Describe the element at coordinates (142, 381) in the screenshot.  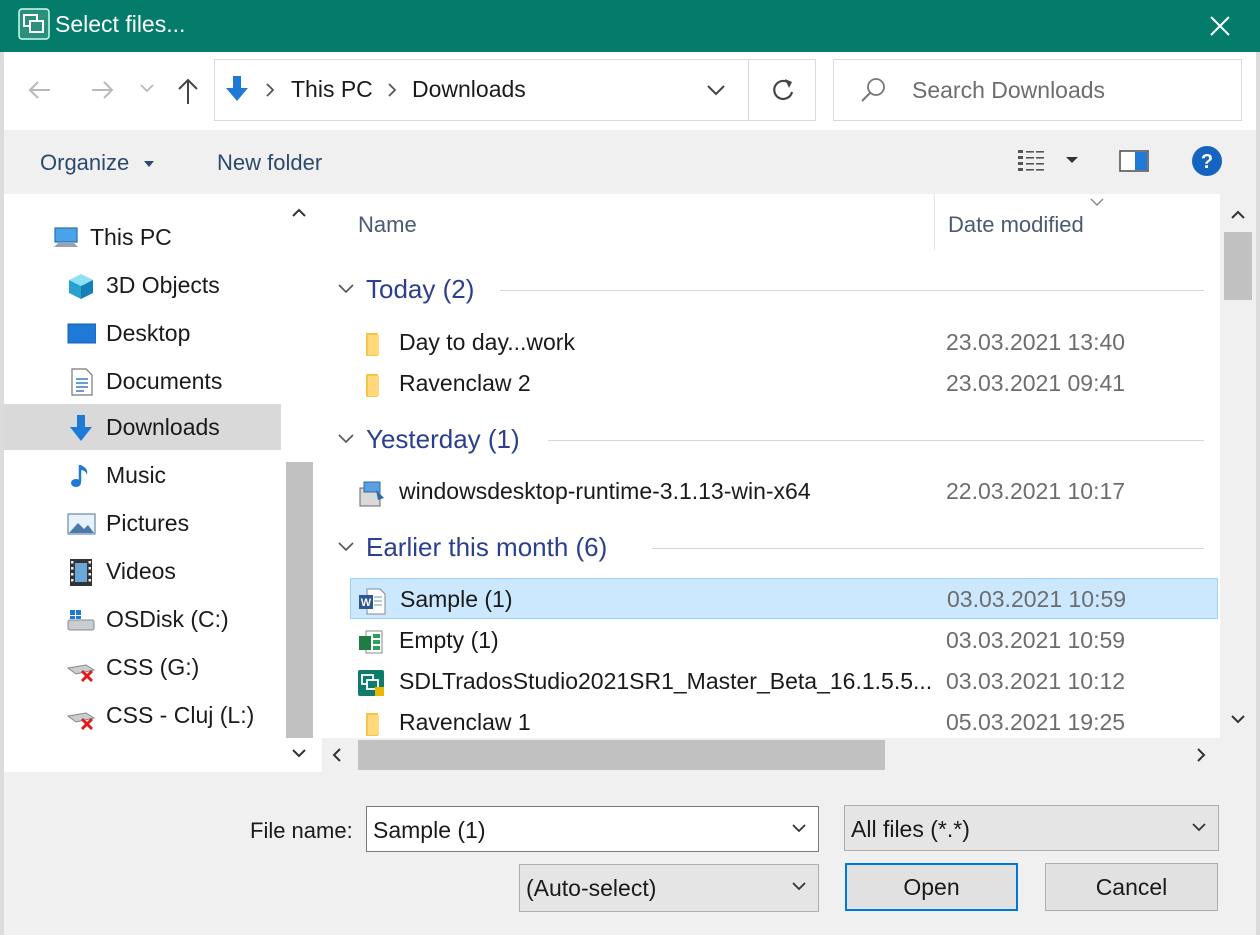
I see `sidebar-item-documents: Documents` at that location.